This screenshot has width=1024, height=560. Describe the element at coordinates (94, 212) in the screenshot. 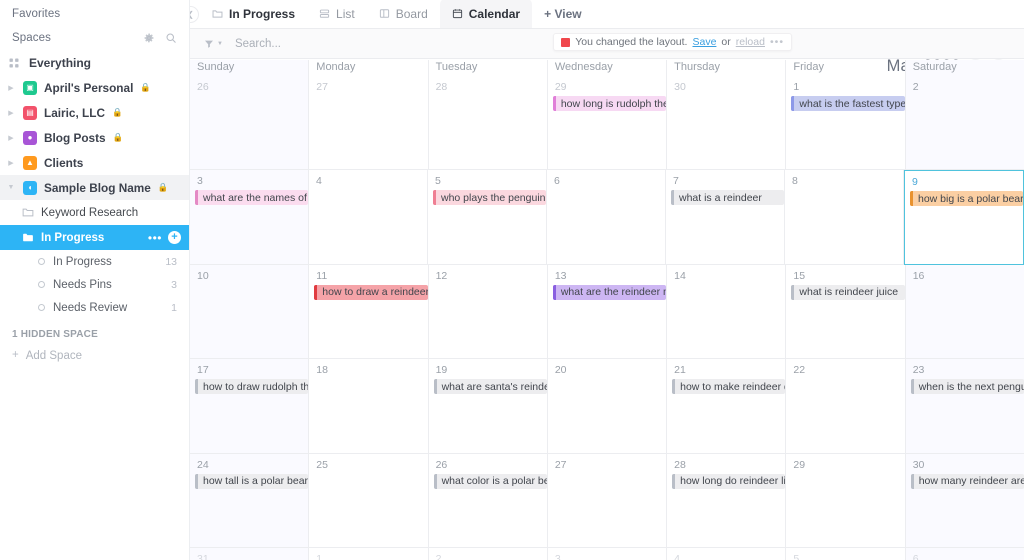

I see `sidebar-folder-keyword-research: Keyword Research` at that location.